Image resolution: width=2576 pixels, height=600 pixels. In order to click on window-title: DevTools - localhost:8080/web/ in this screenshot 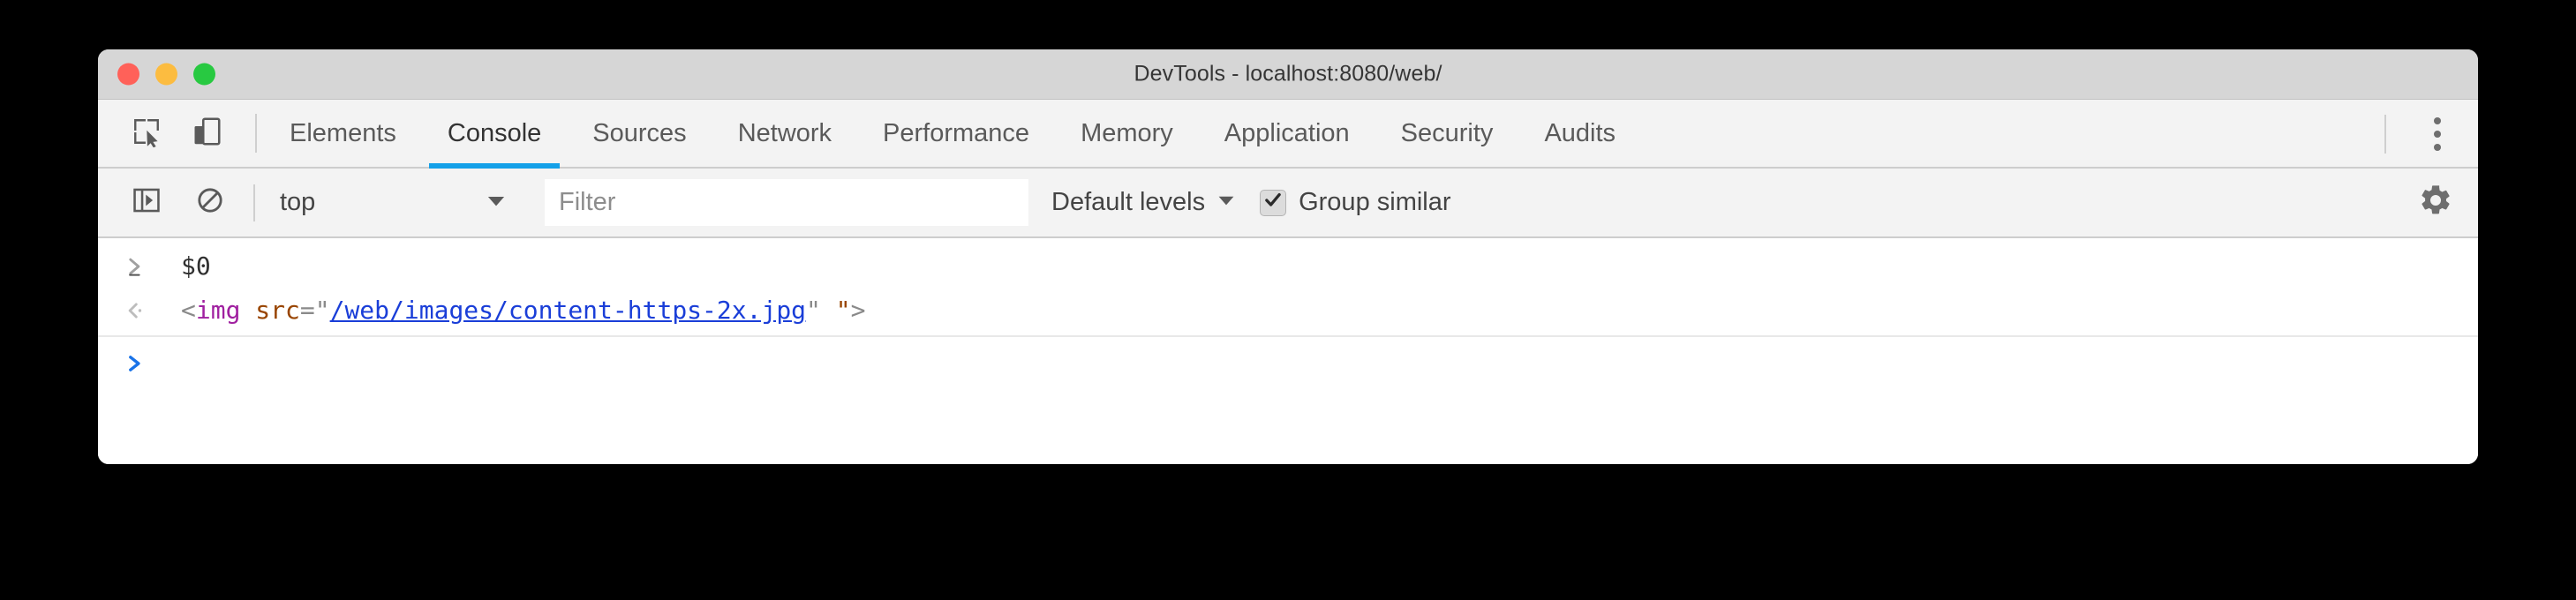, I will do `click(1288, 73)`.